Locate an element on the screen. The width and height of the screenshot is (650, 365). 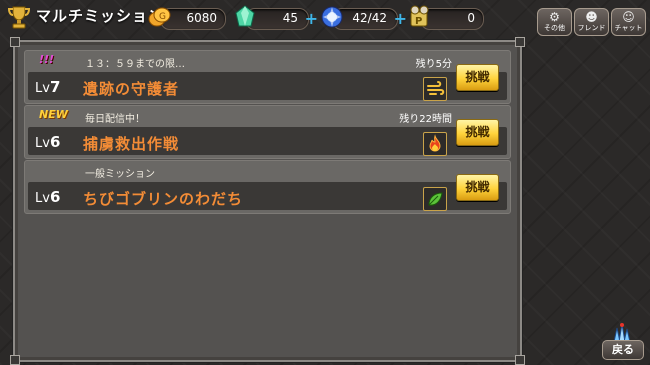
new-badge: NEW is located at coordinates (53, 114).